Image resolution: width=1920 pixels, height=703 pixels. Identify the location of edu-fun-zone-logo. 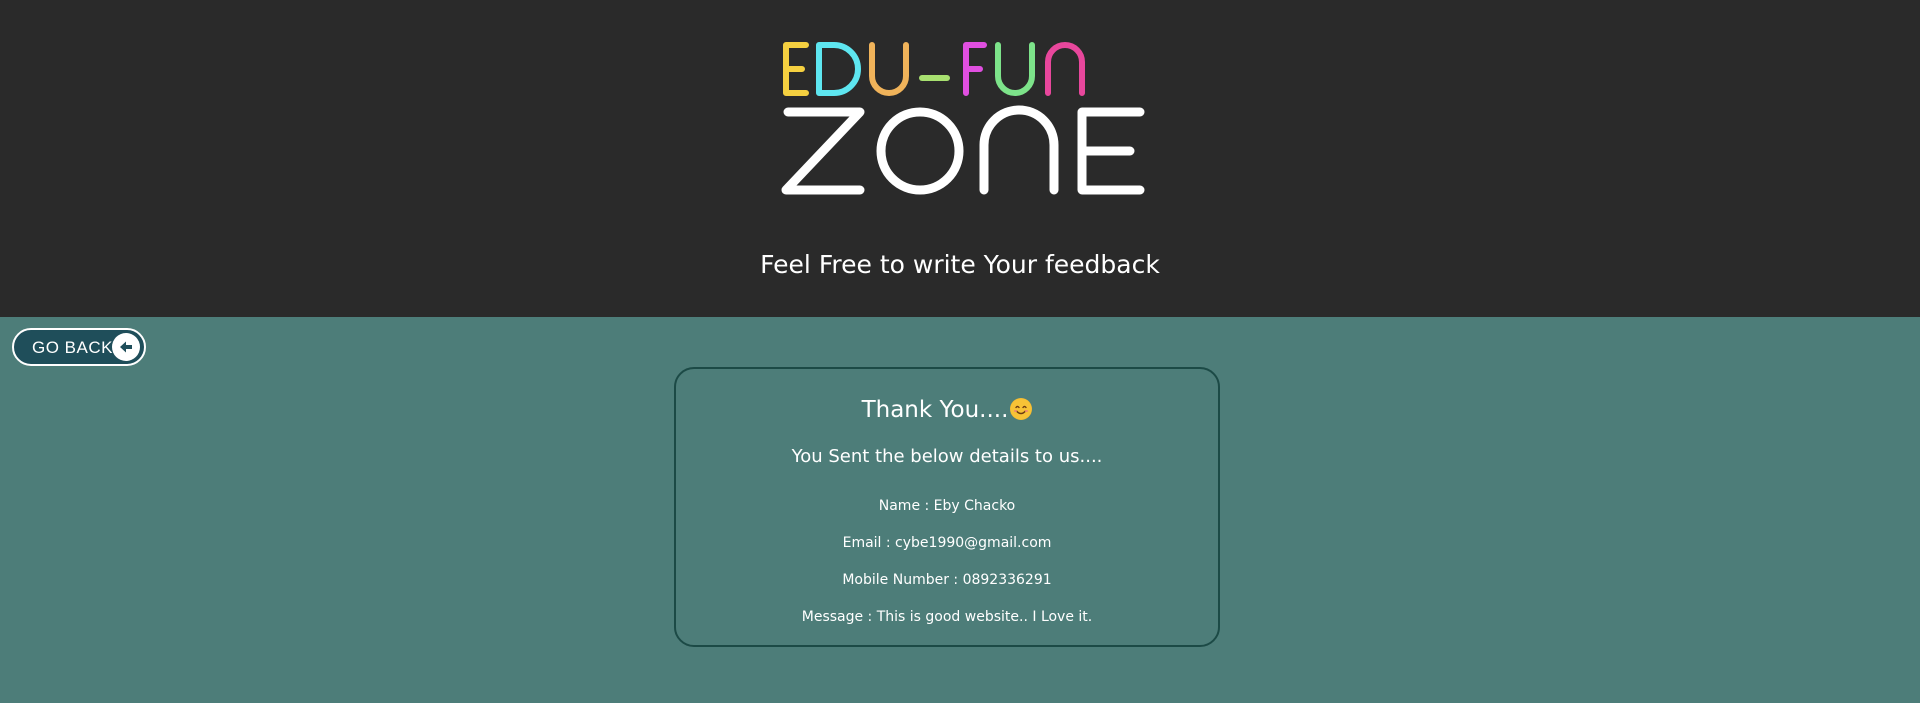
(965, 120).